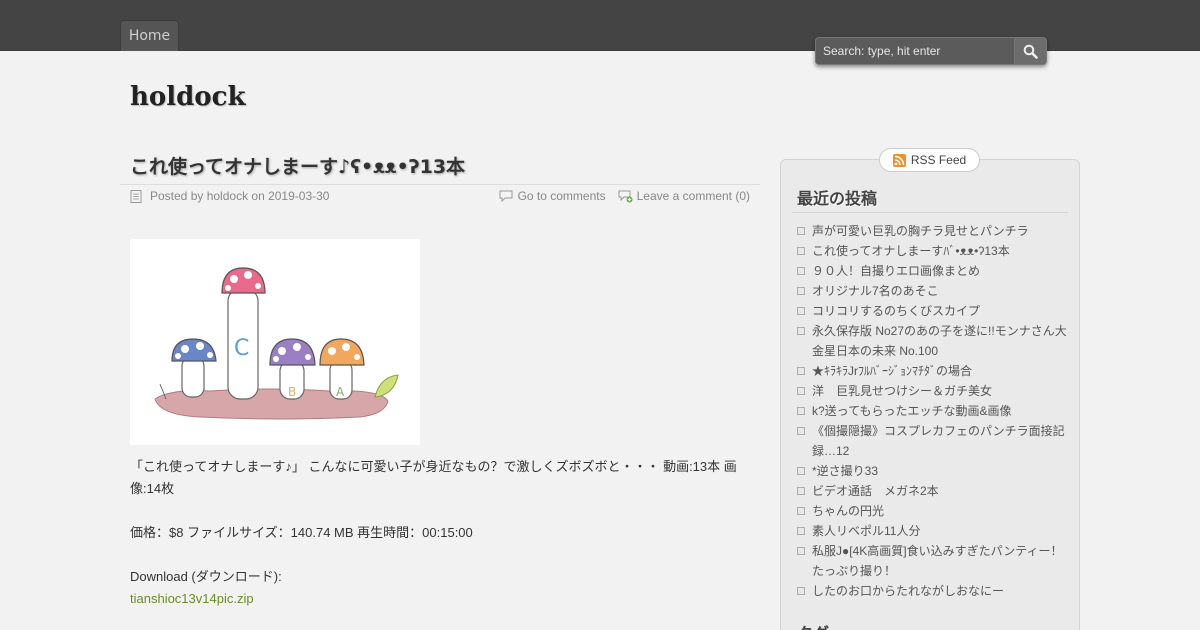 The image size is (1200, 630). I want to click on nav-home-tab: Home, so click(149, 35).